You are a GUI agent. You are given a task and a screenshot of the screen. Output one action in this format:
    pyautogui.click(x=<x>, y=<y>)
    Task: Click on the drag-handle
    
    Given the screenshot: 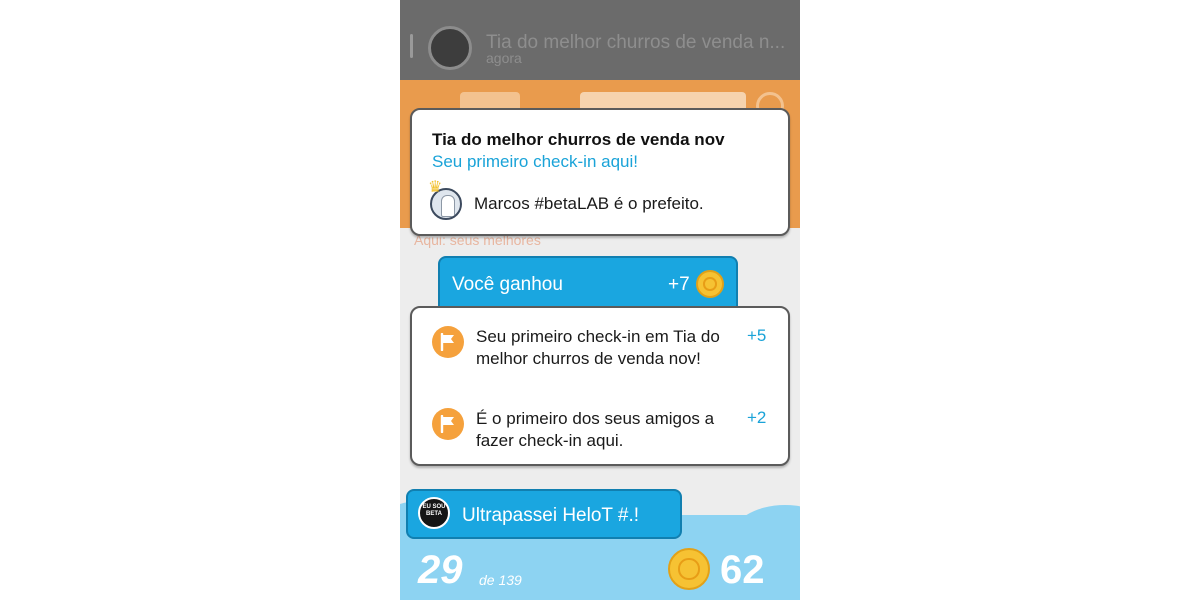 What is the action you would take?
    pyautogui.click(x=411, y=46)
    